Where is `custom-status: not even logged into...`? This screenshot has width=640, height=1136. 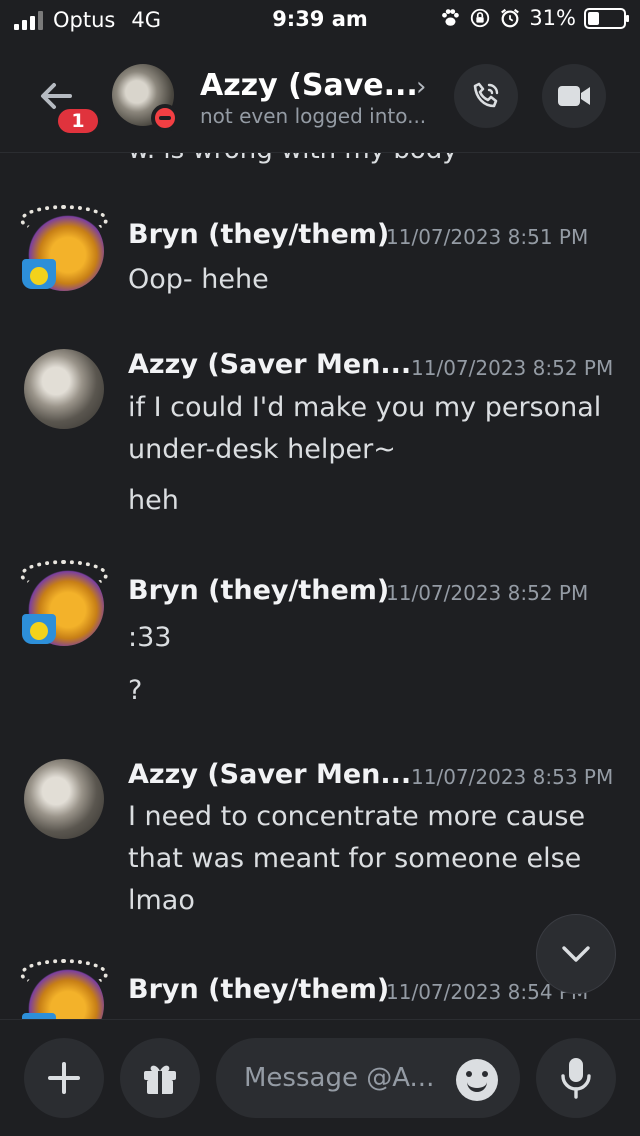
custom-status: not even logged into... is located at coordinates (313, 116).